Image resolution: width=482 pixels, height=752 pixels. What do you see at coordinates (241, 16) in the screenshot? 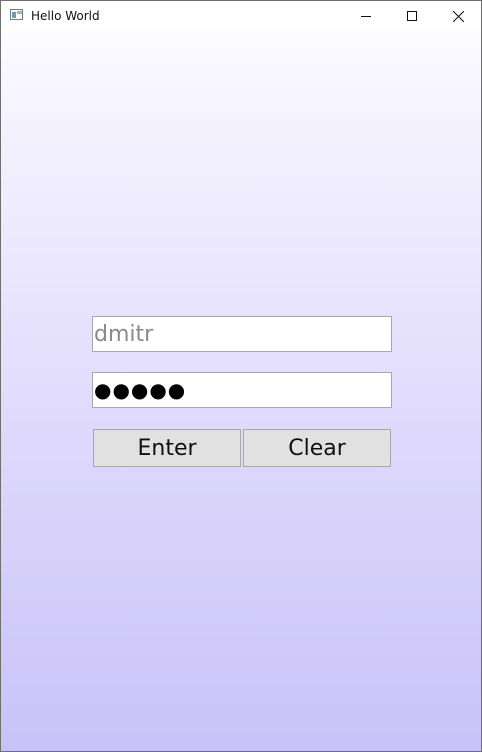
I see `title-bar: Hello World` at bounding box center [241, 16].